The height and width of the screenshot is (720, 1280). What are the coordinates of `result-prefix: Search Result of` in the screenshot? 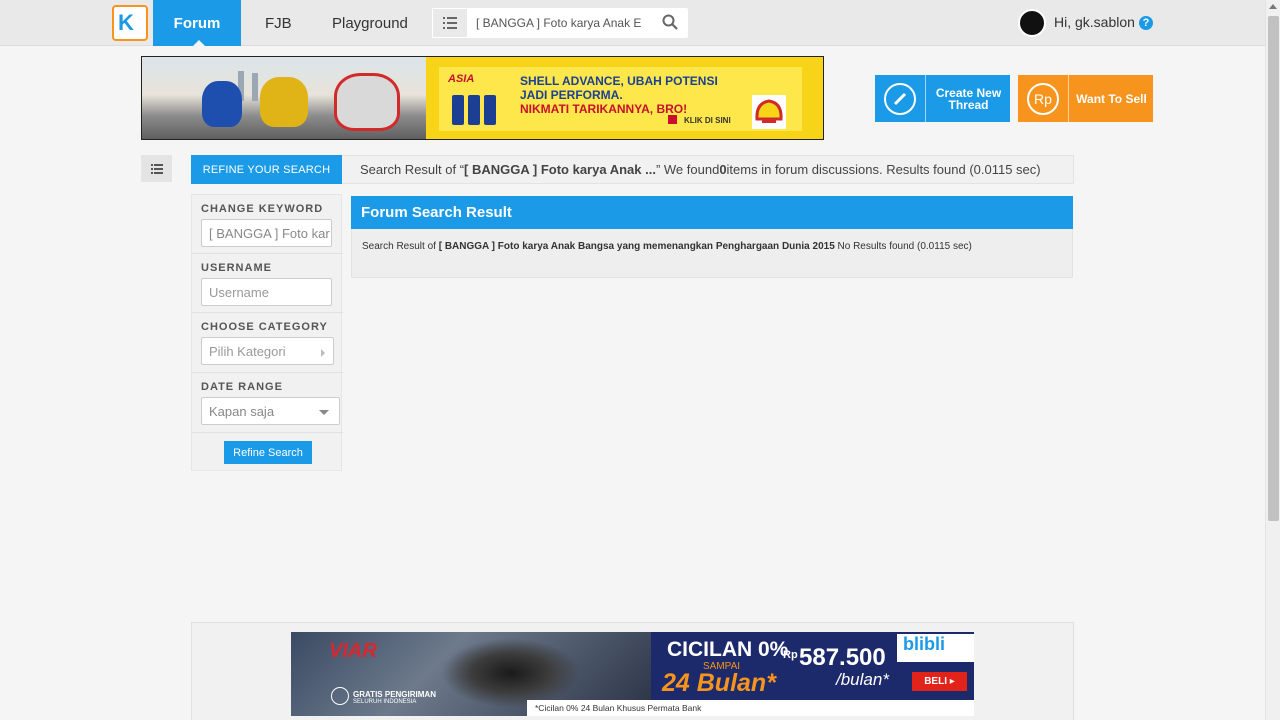 It's located at (400, 246).